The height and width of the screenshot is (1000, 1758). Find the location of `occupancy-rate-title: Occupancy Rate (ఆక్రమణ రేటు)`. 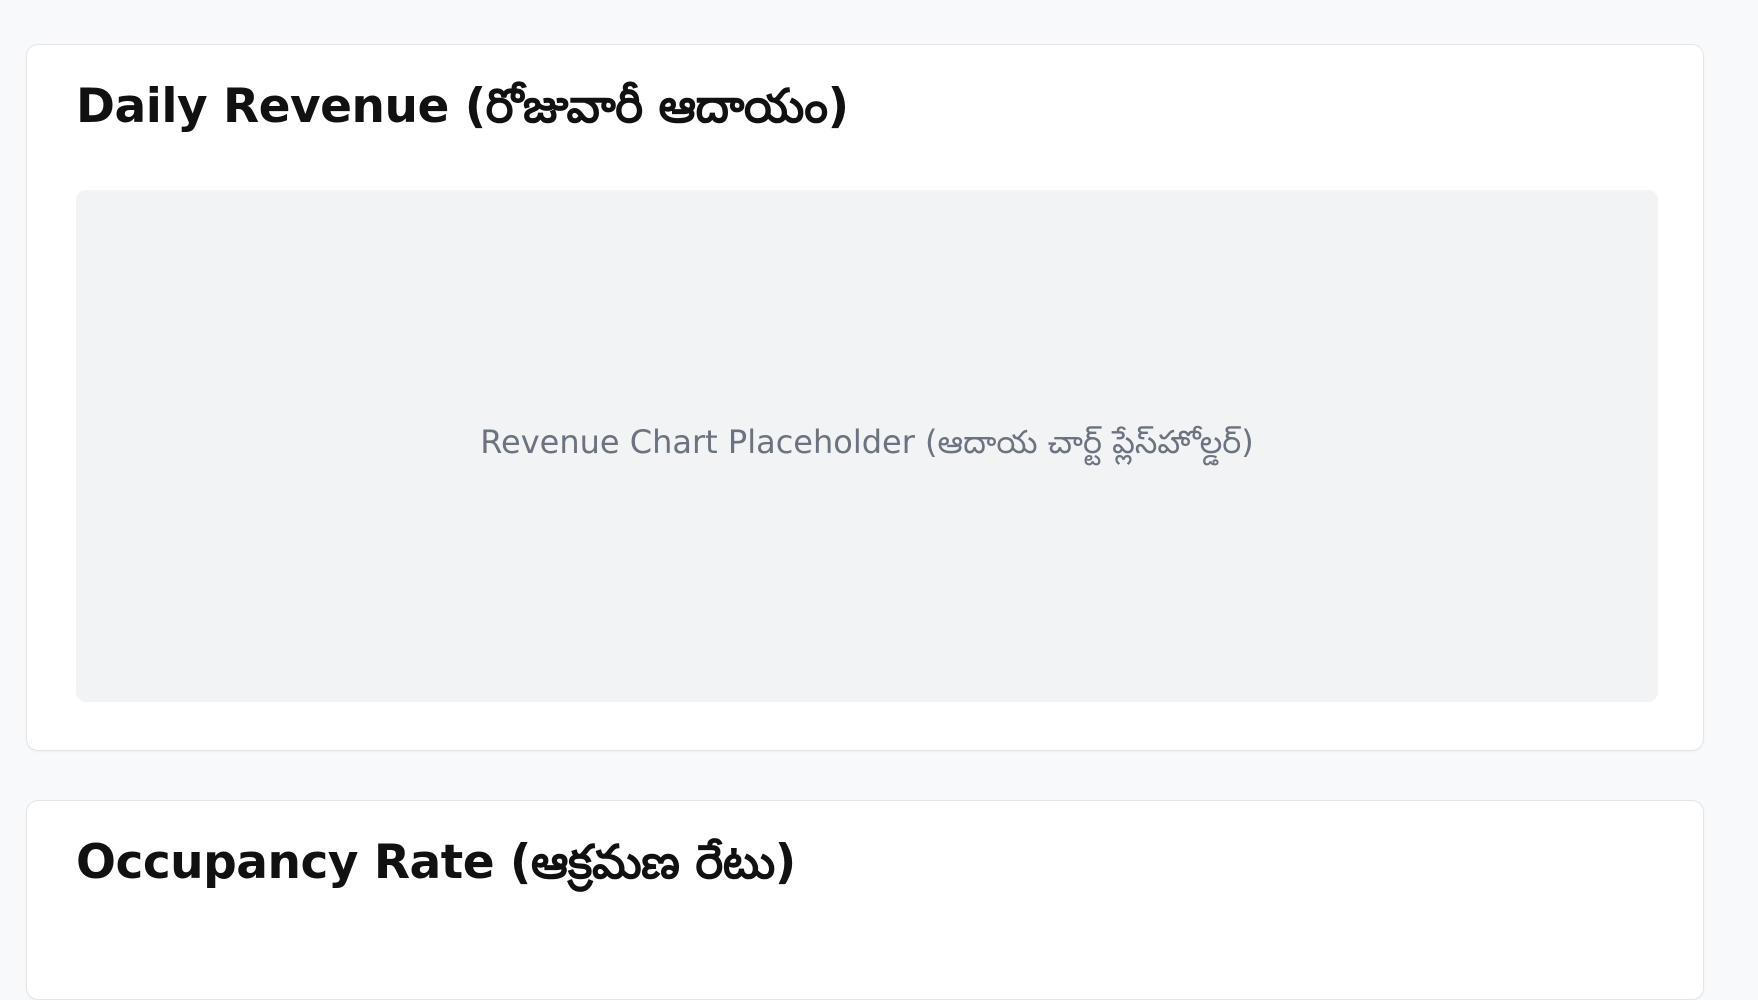

occupancy-rate-title: Occupancy Rate (ఆక్రమణ రేటు) is located at coordinates (436, 862).